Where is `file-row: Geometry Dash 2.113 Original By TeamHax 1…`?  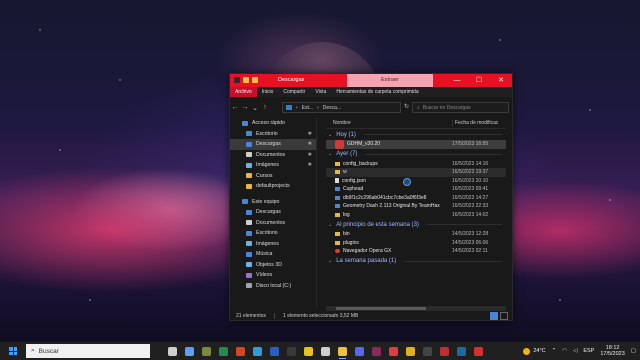
file-row: Geometry Dash 2.113 Original By TeamHax 1… is located at coordinates (416, 206).